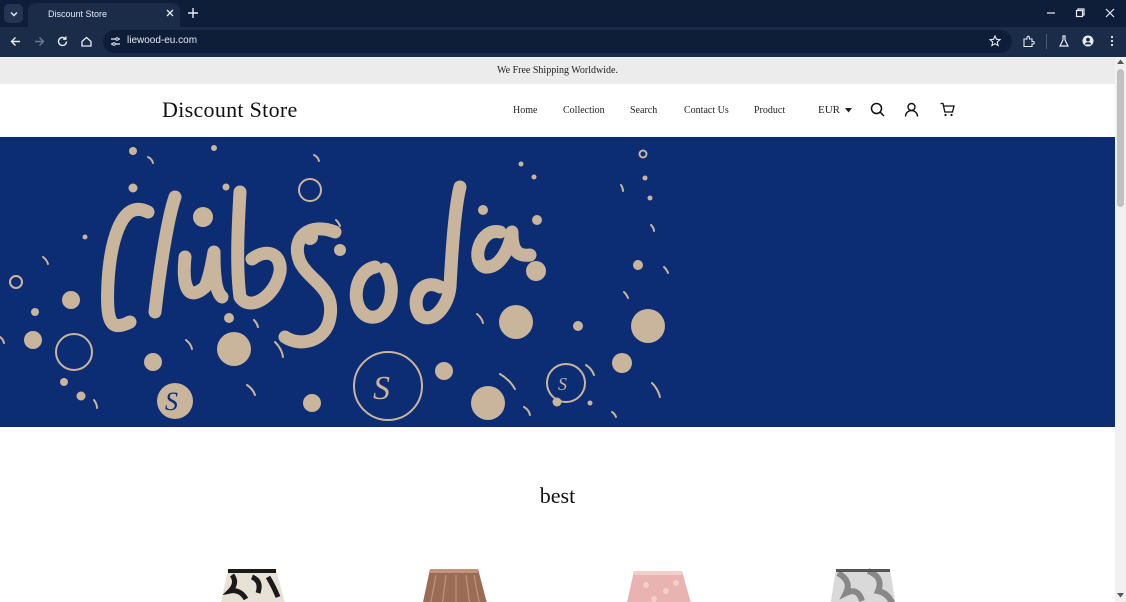 The height and width of the screenshot is (602, 1126). Describe the element at coordinates (193, 13) in the screenshot. I see `plus-icon` at that location.